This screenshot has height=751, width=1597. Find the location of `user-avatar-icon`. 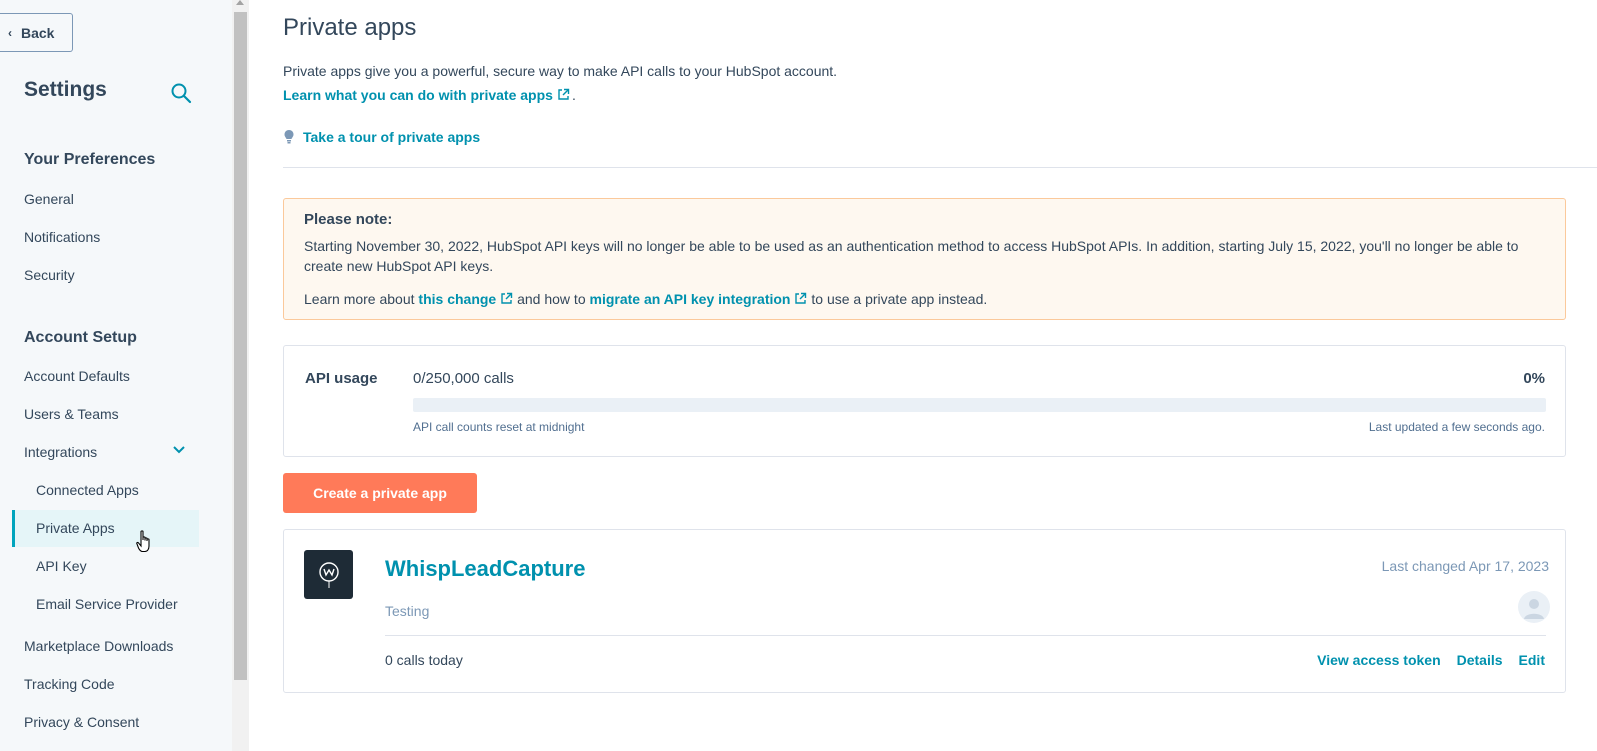

user-avatar-icon is located at coordinates (1534, 609).